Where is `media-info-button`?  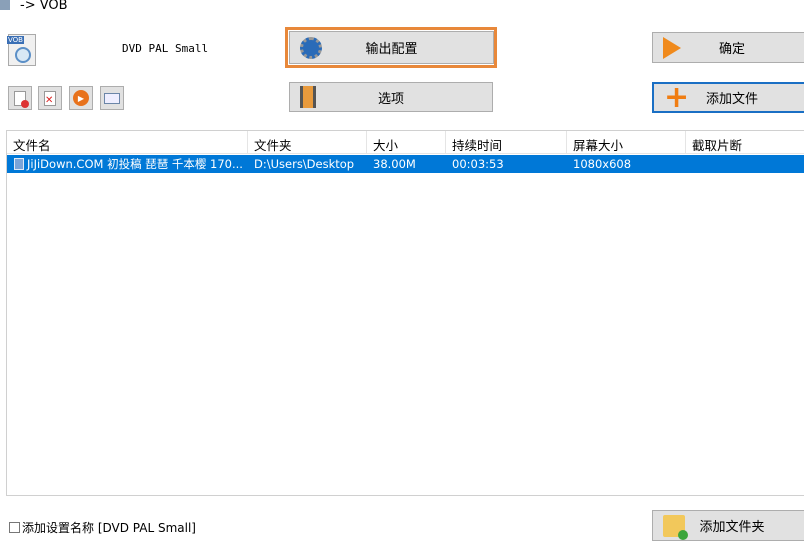
media-info-button is located at coordinates (112, 98).